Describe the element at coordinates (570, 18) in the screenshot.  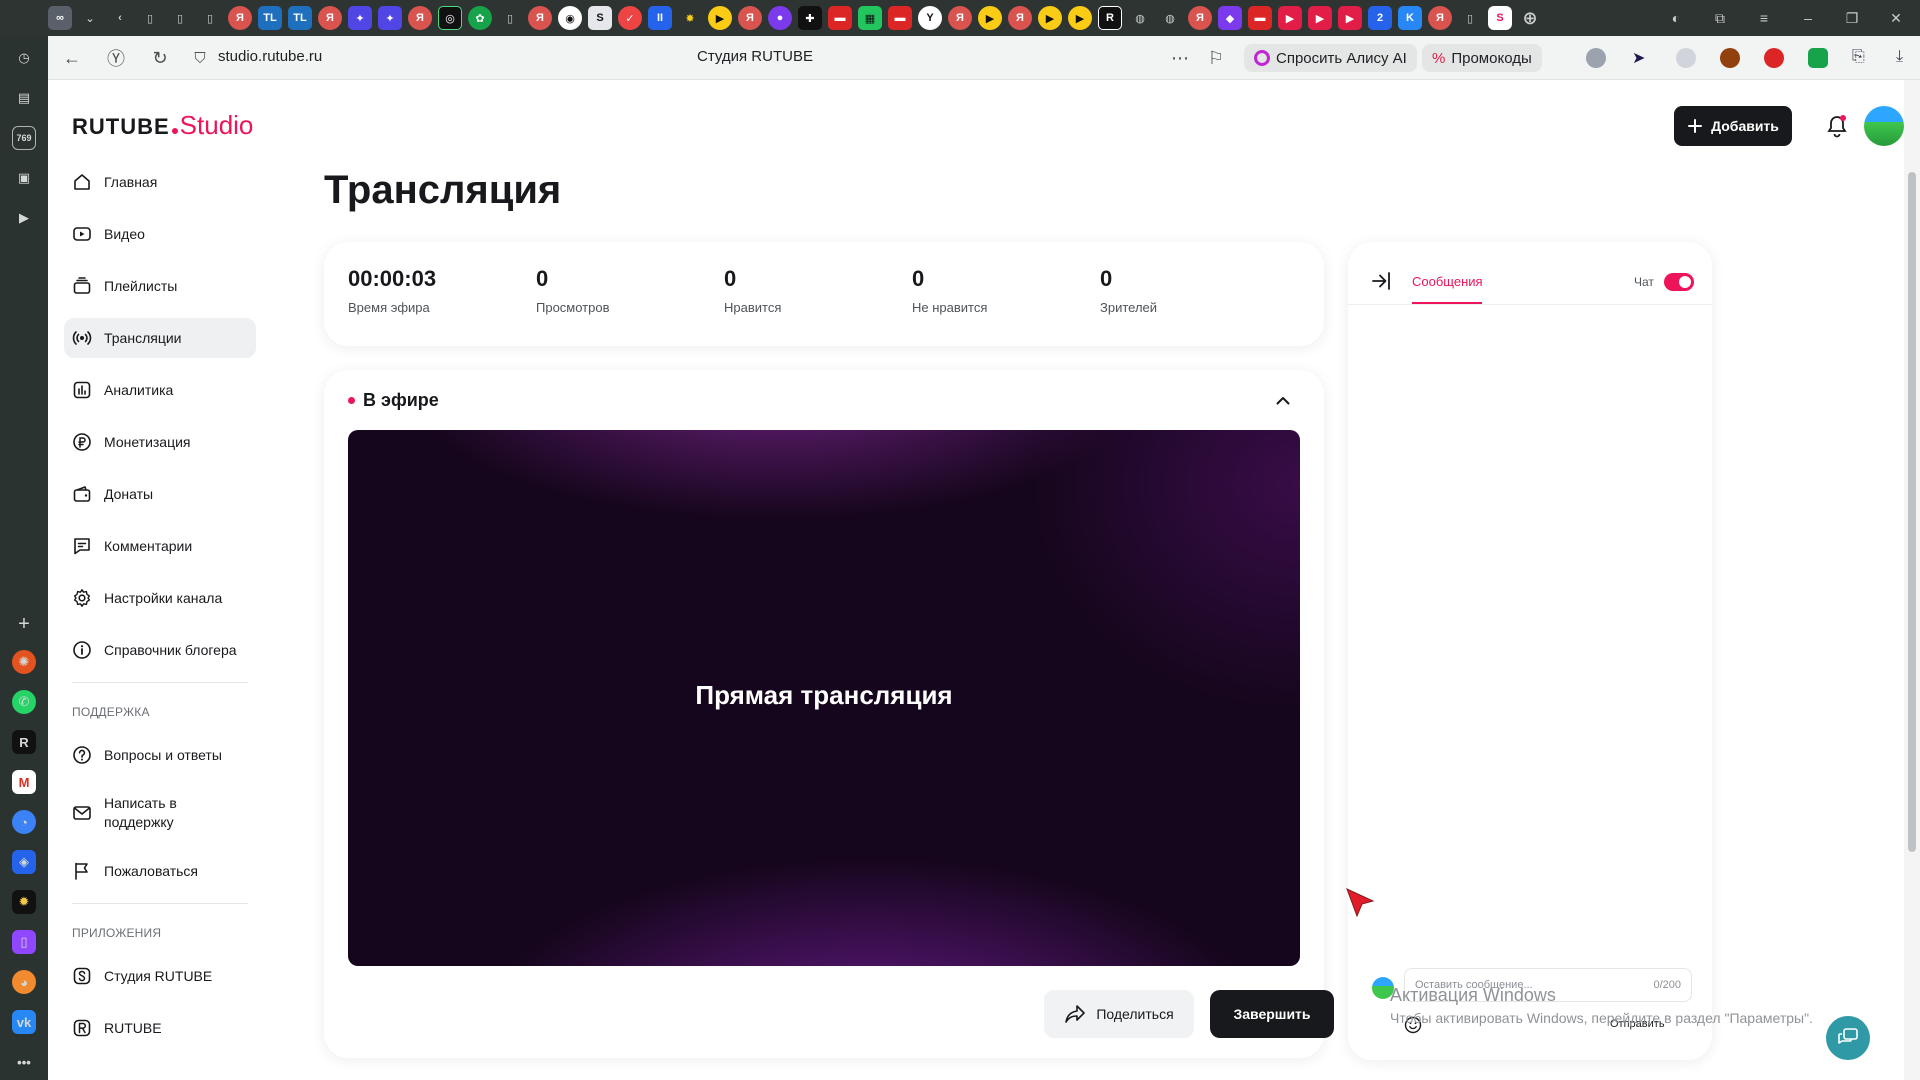
I see `tab-icon: ◉` at that location.